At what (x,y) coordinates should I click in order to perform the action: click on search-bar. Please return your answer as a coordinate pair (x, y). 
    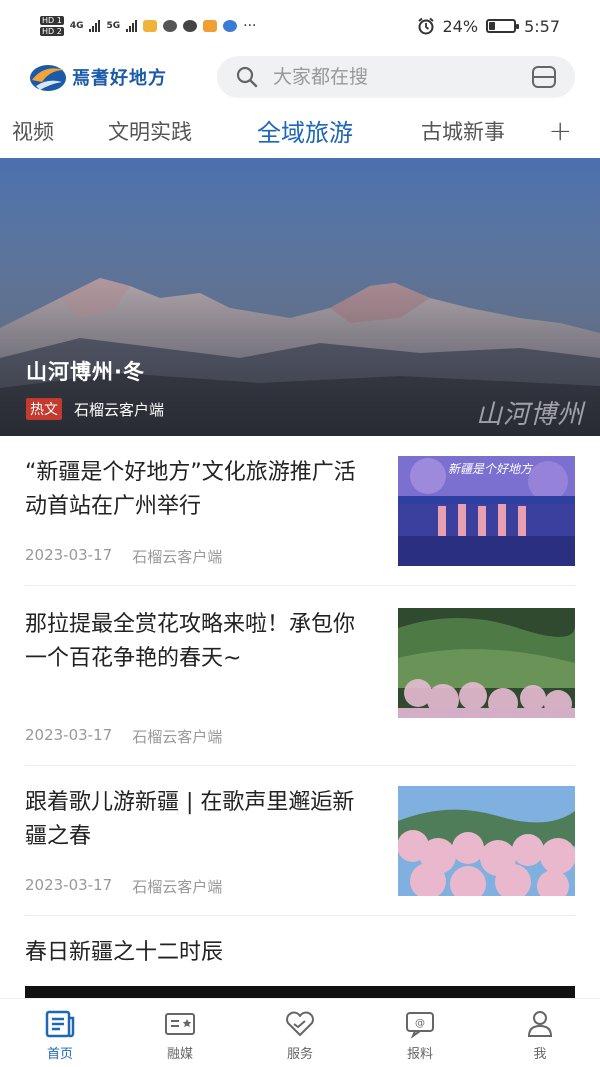
    Looking at the image, I should click on (396, 77).